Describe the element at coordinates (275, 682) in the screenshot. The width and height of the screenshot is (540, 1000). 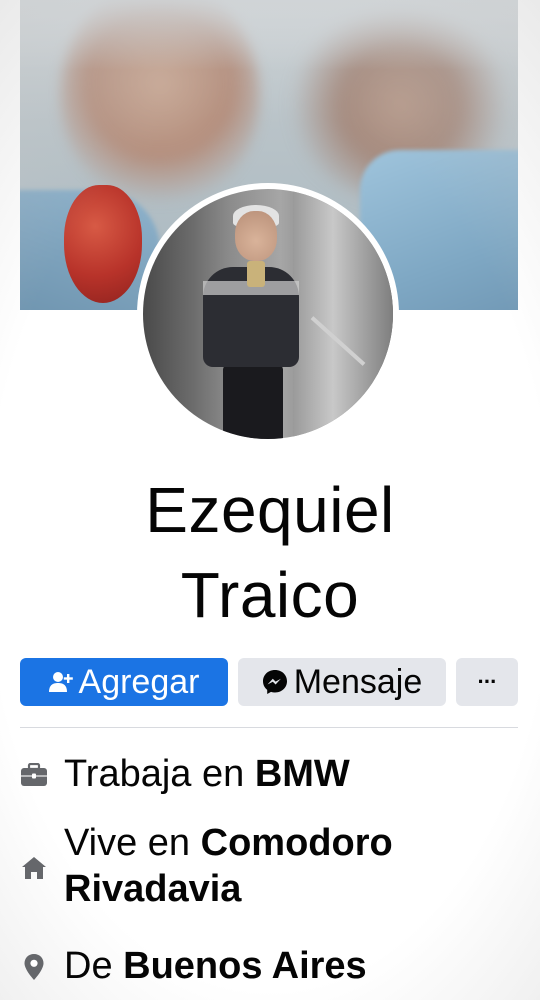
I see `messenger-icon` at that location.